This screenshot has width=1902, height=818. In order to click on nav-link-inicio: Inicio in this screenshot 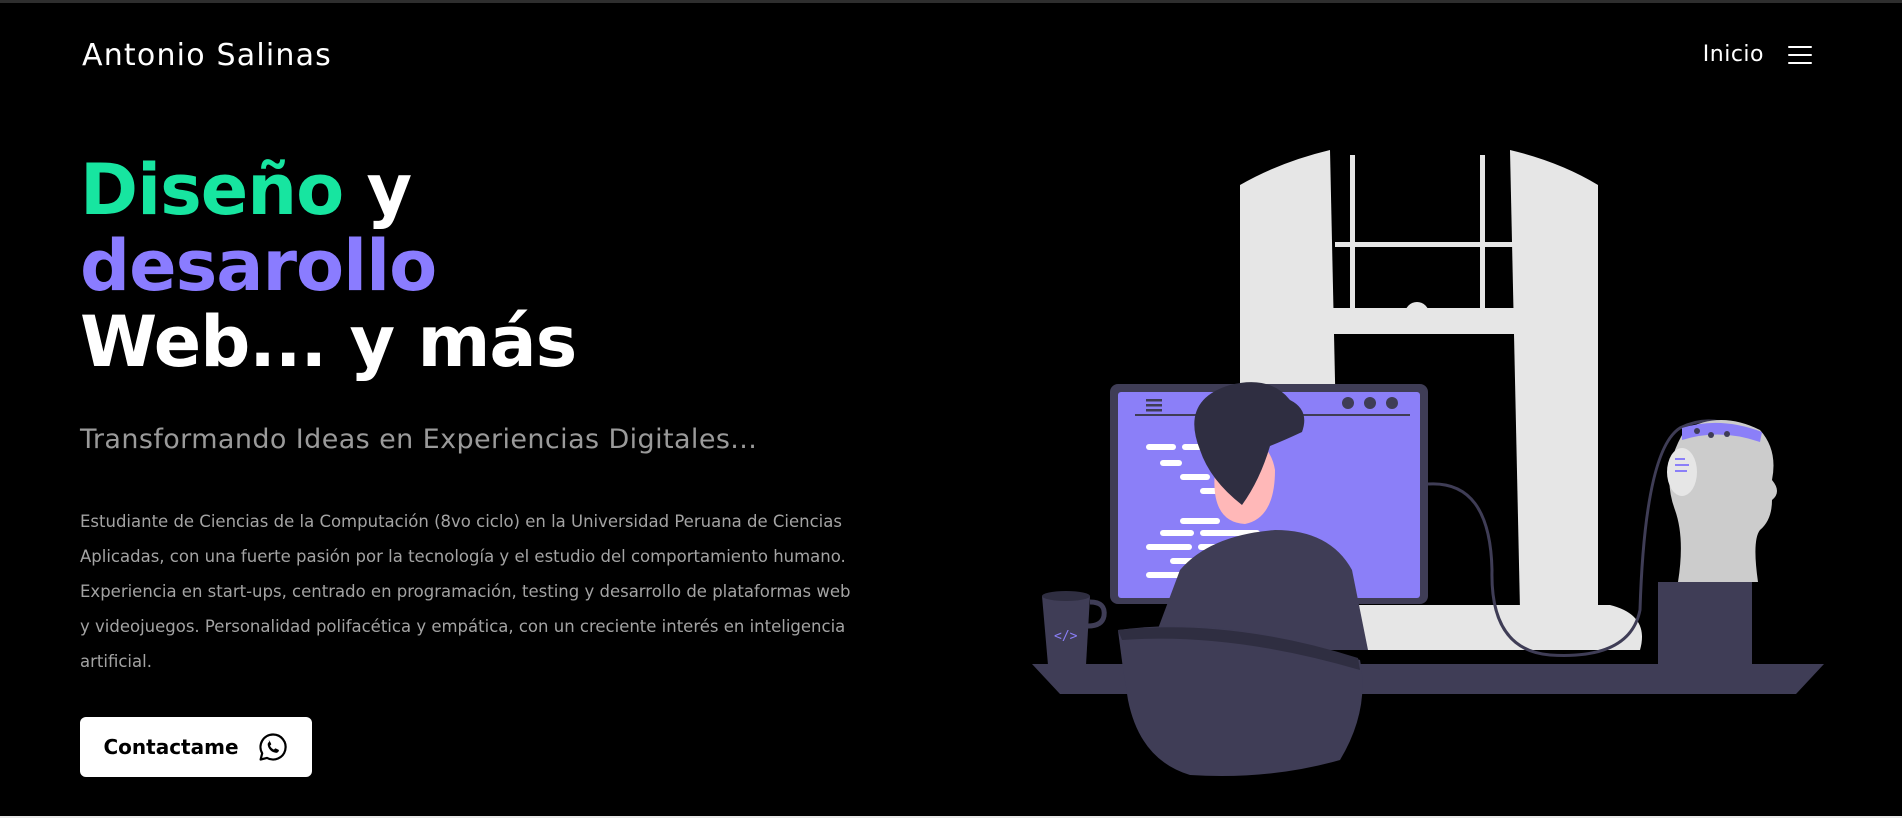, I will do `click(1733, 54)`.